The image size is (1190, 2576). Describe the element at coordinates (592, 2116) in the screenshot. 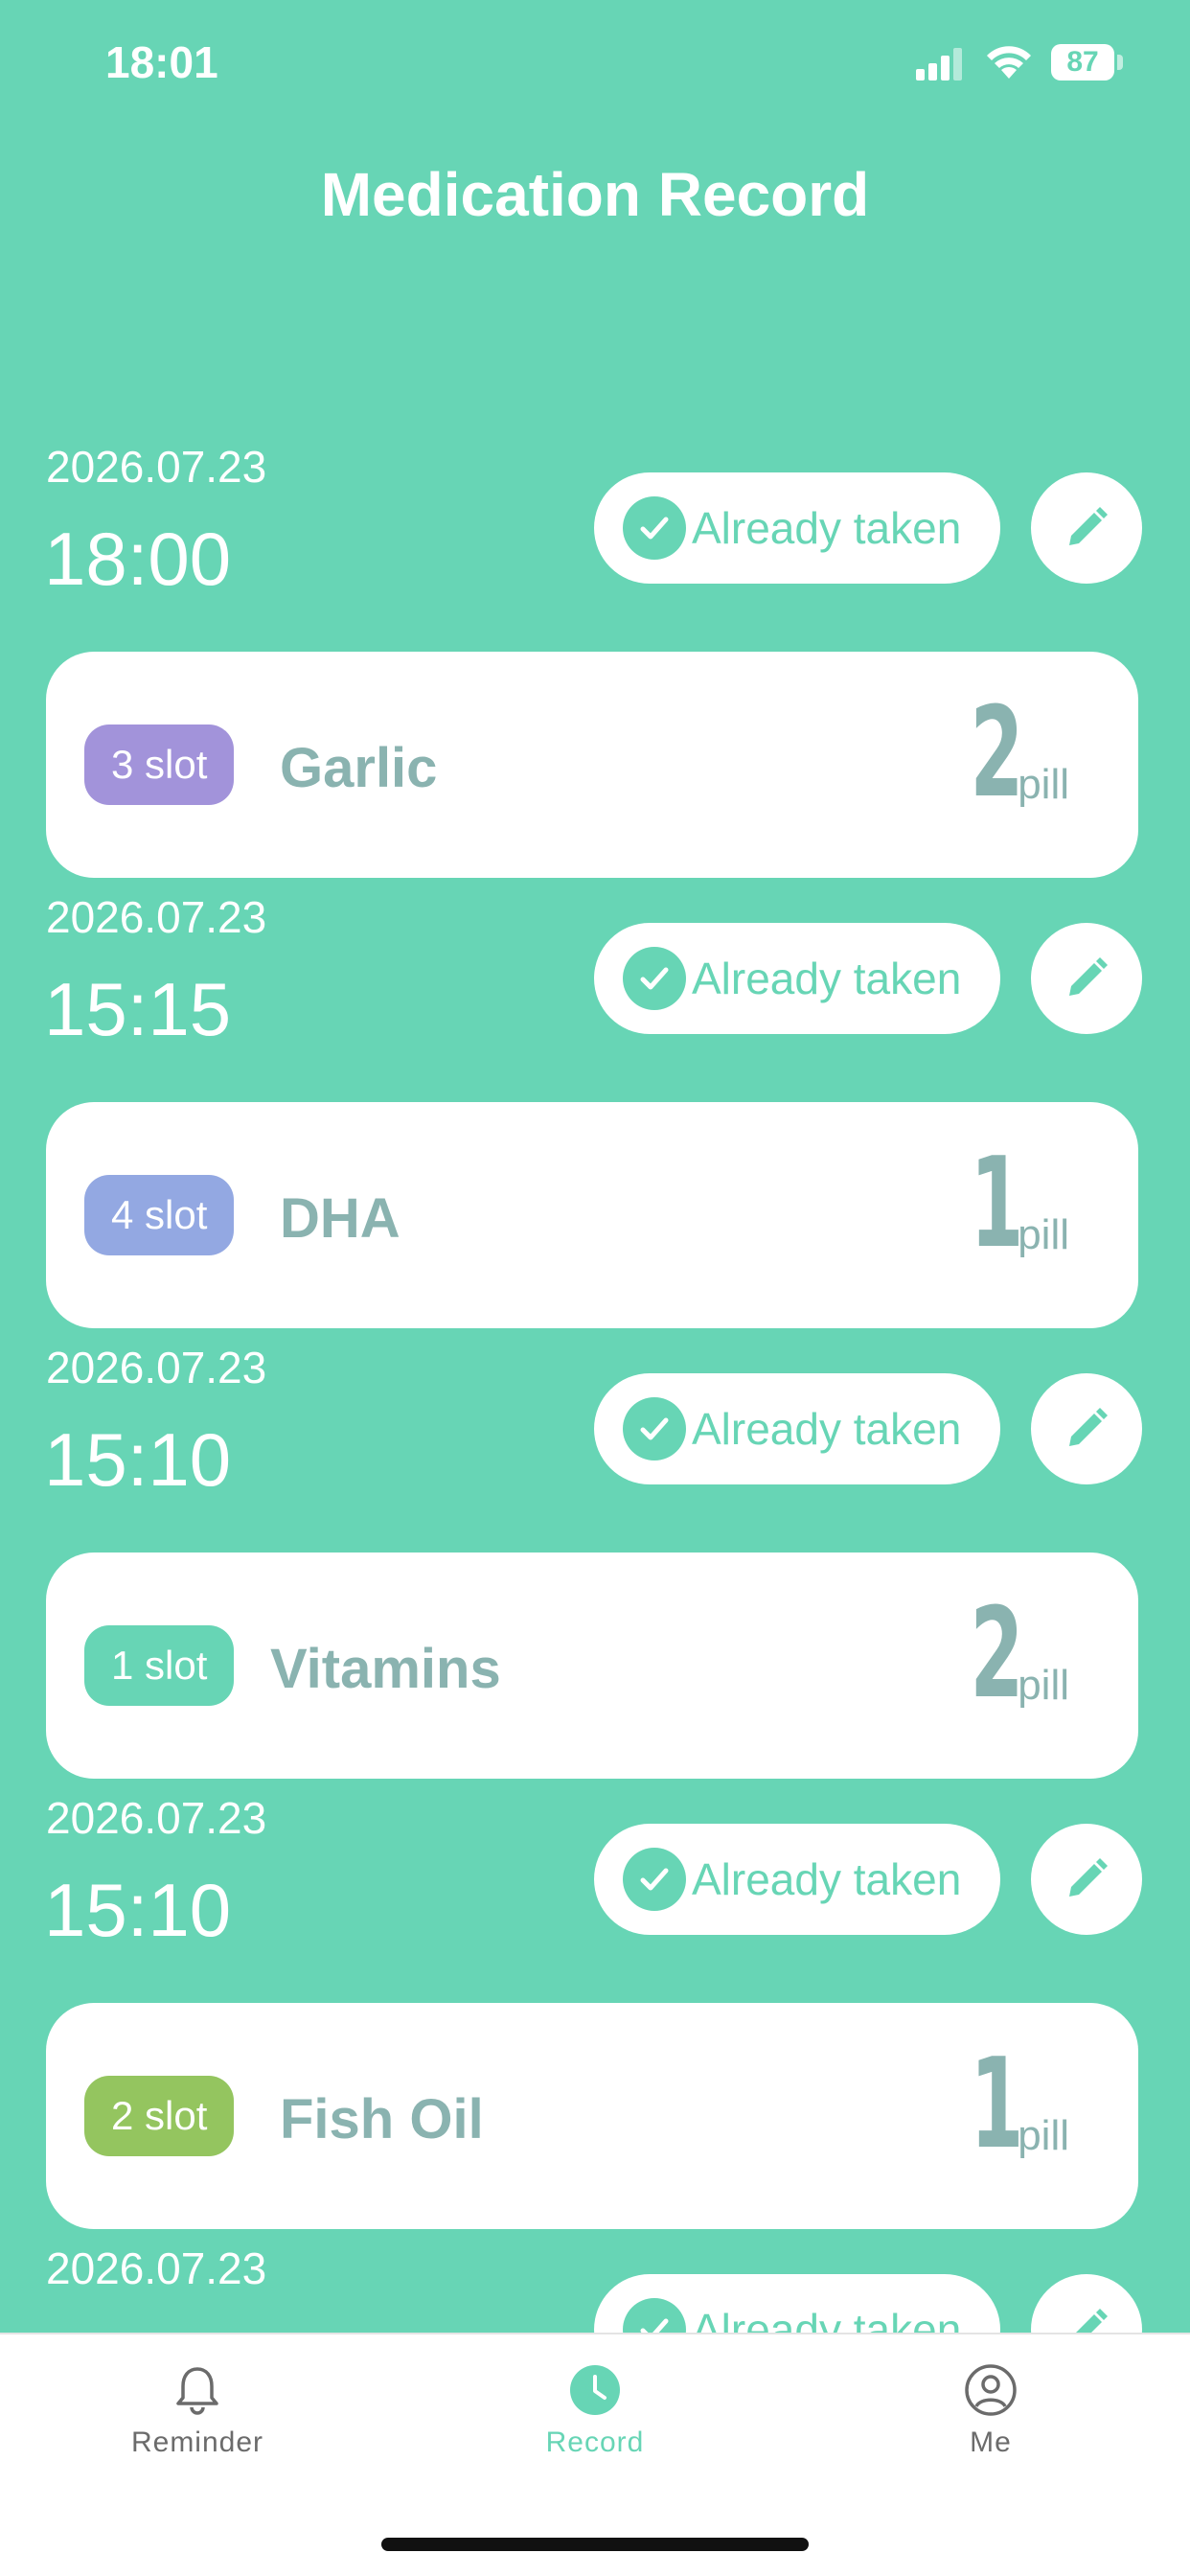

I see `medication-card: 2 slot Fish Oil 1 pill` at that location.